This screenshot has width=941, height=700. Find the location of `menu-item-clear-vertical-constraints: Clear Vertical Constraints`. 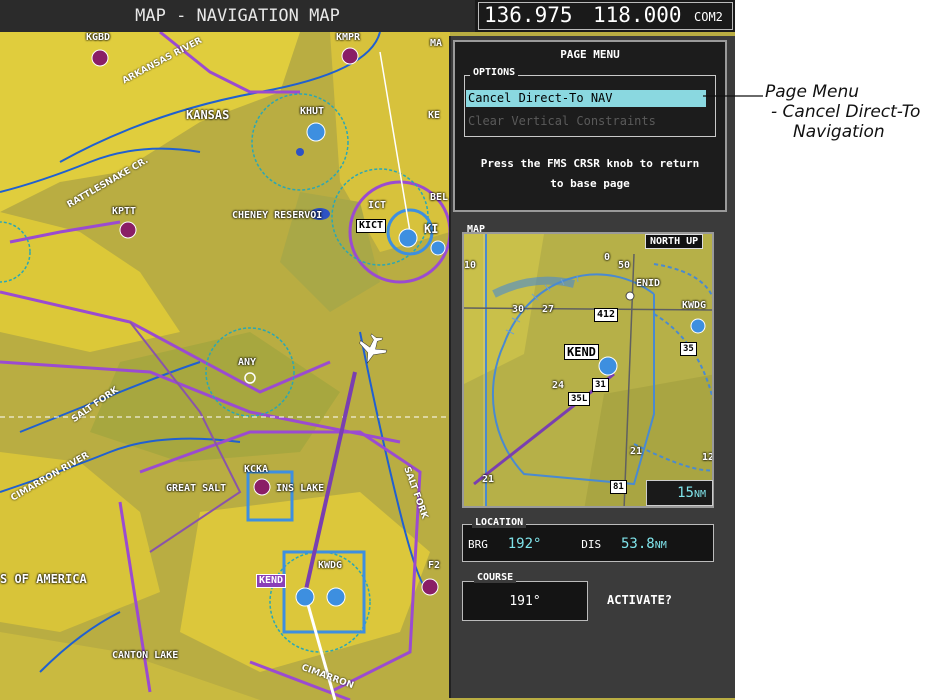

menu-item-clear-vertical-constraints: Clear Vertical Constraints is located at coordinates (562, 121).